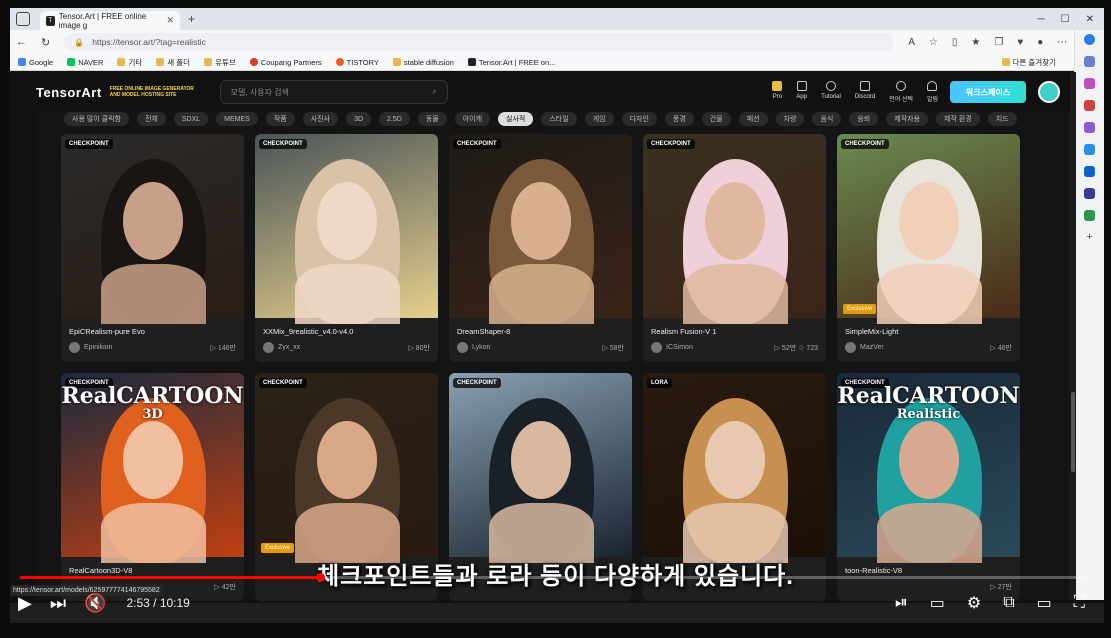  I want to click on category-tag: 동물, so click(432, 119).